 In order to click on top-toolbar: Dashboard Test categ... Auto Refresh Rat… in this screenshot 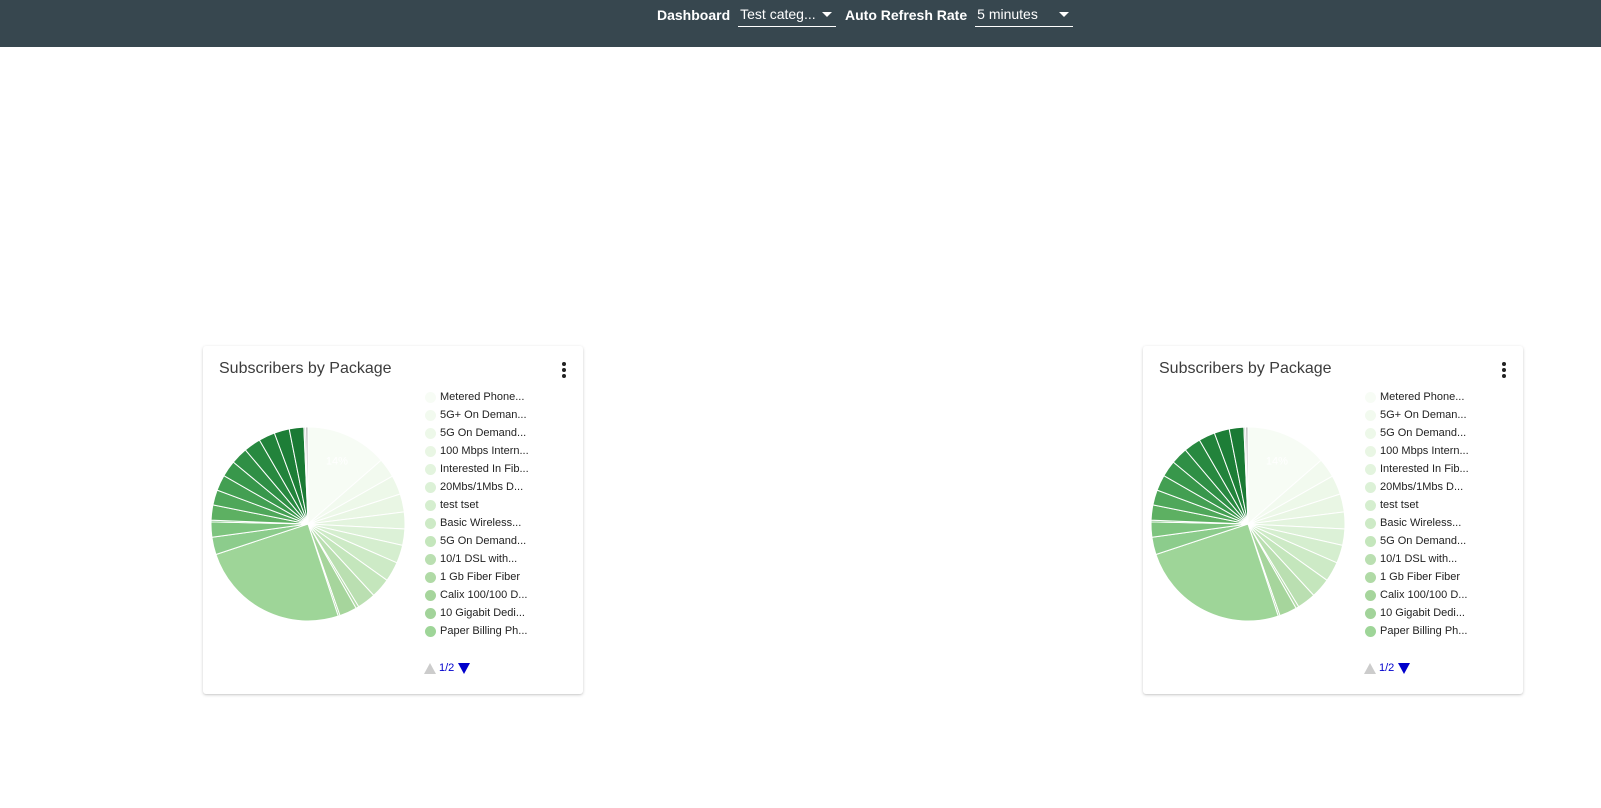, I will do `click(800, 23)`.